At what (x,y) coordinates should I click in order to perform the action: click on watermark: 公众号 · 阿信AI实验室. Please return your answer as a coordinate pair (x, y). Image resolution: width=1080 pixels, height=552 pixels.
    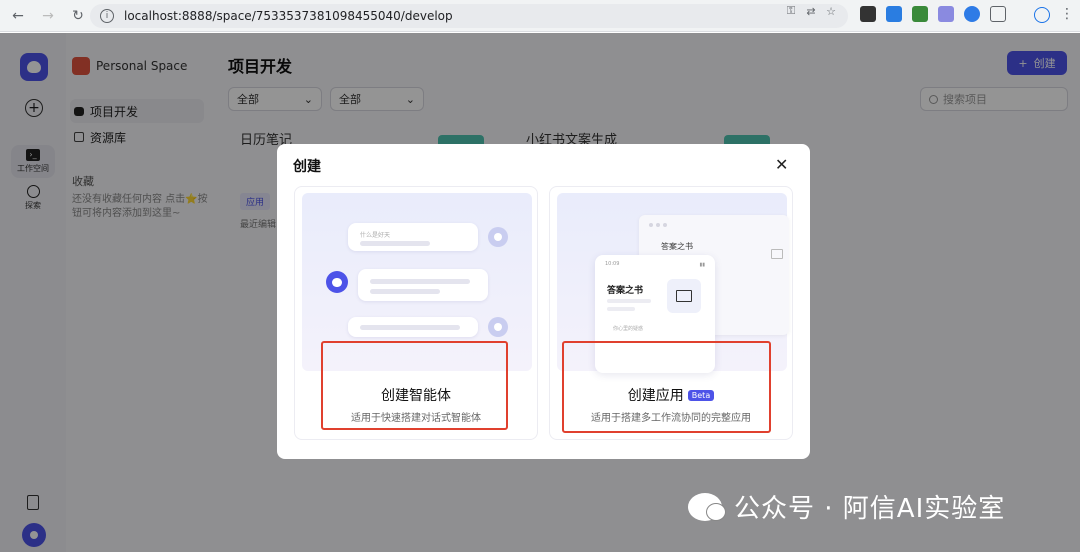
    Looking at the image, I should click on (846, 506).